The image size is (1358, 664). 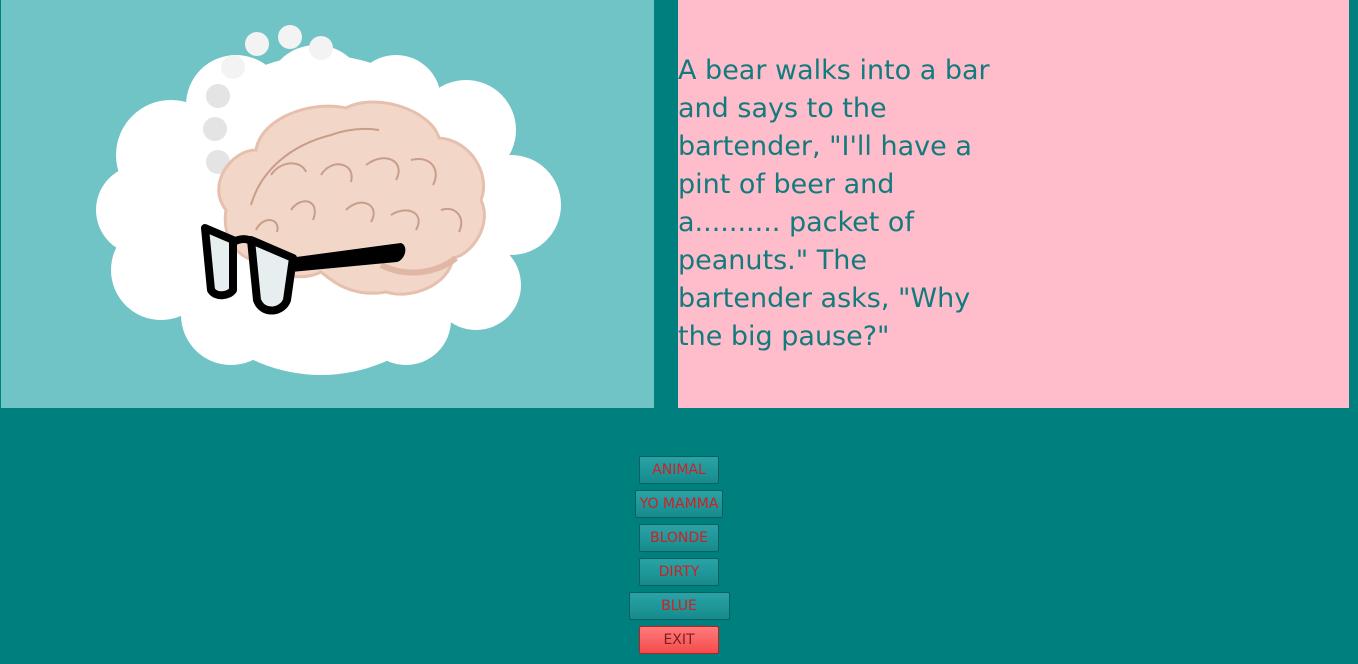 I want to click on dirty-button: DIRTY, so click(x=679, y=572).